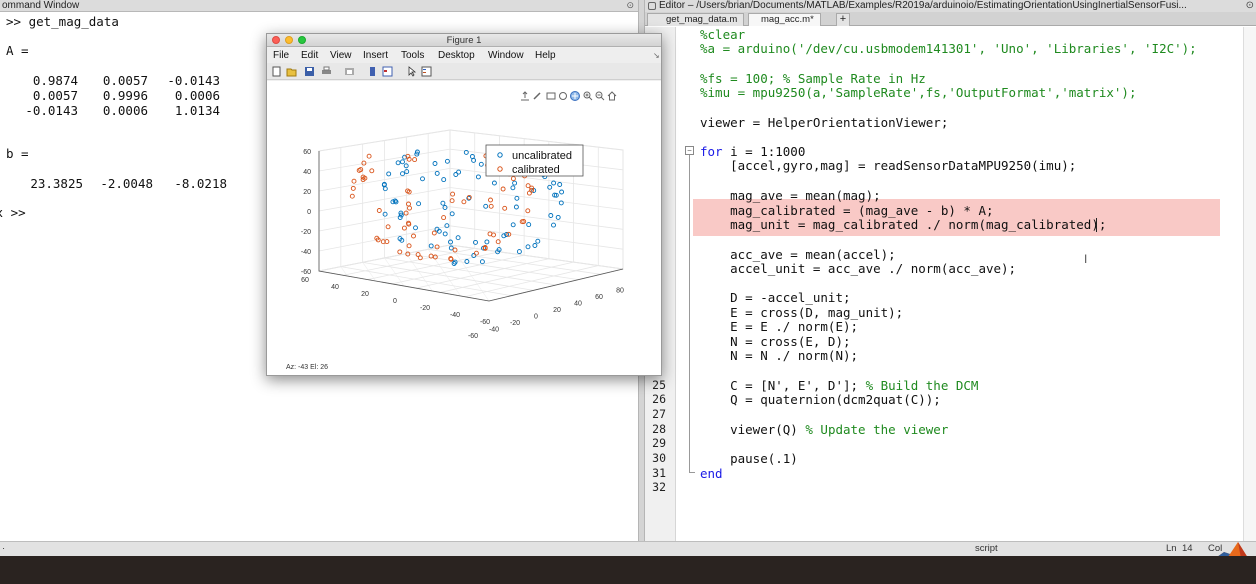  Describe the element at coordinates (775, 341) in the screenshot. I see `code-line: N = cross(E, D);` at that location.